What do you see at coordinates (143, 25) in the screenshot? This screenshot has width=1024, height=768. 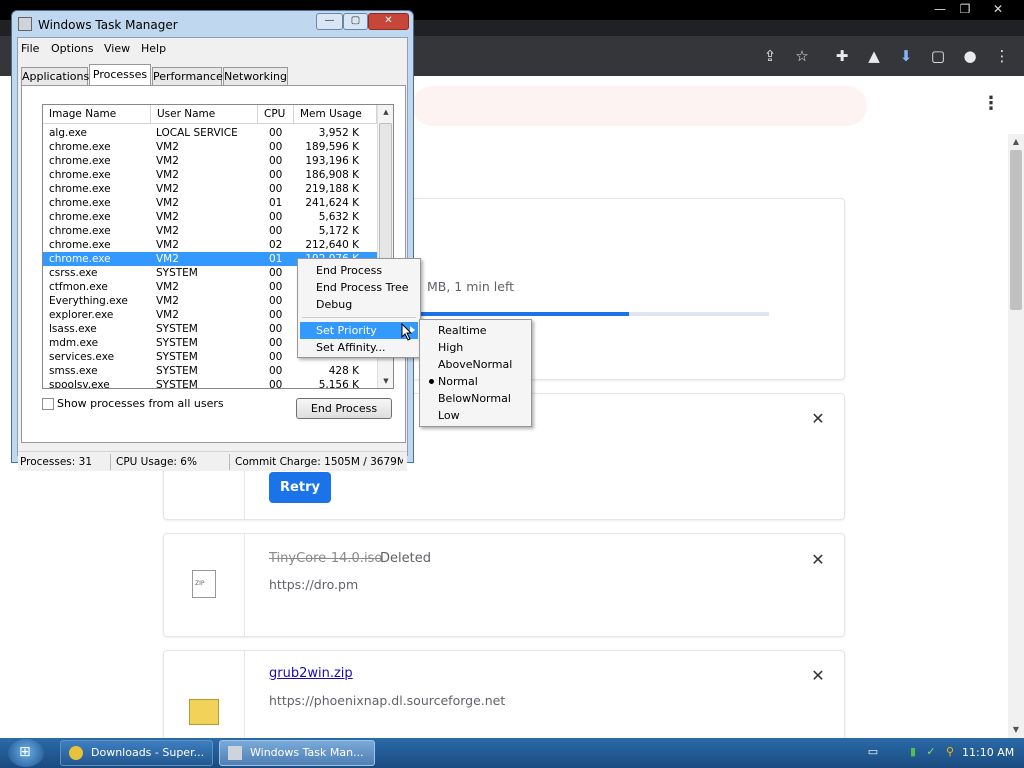 I see `task-manager-titlebar: Windows Task Manager` at bounding box center [143, 25].